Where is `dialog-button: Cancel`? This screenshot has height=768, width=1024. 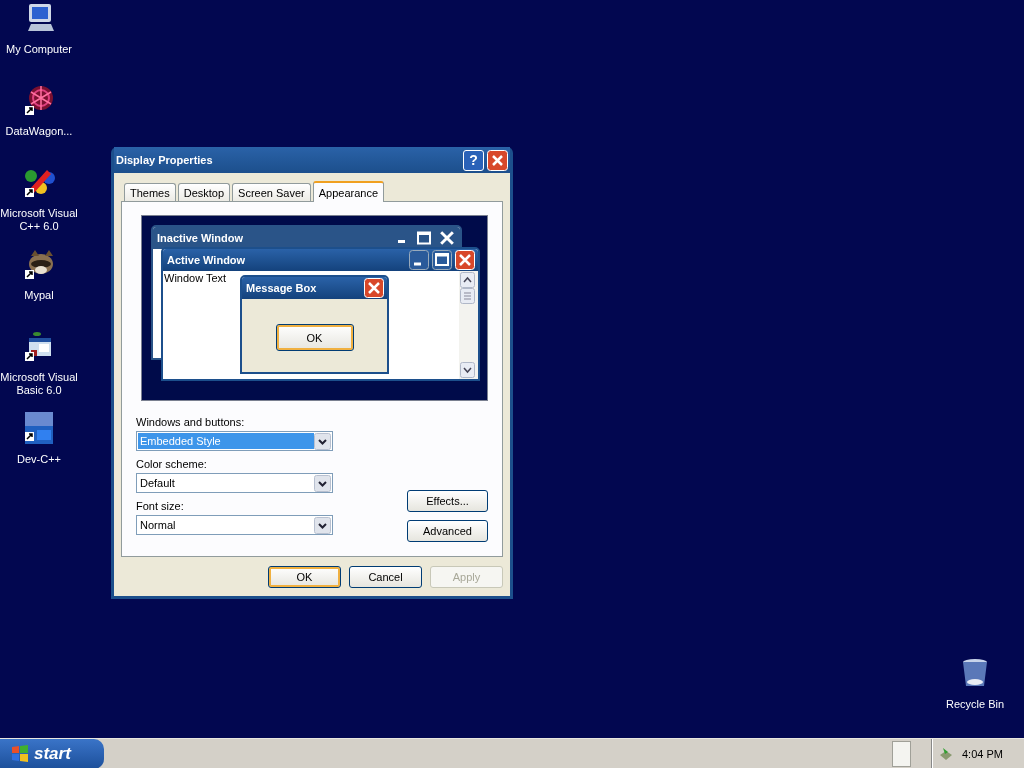 dialog-button: Cancel is located at coordinates (385, 577).